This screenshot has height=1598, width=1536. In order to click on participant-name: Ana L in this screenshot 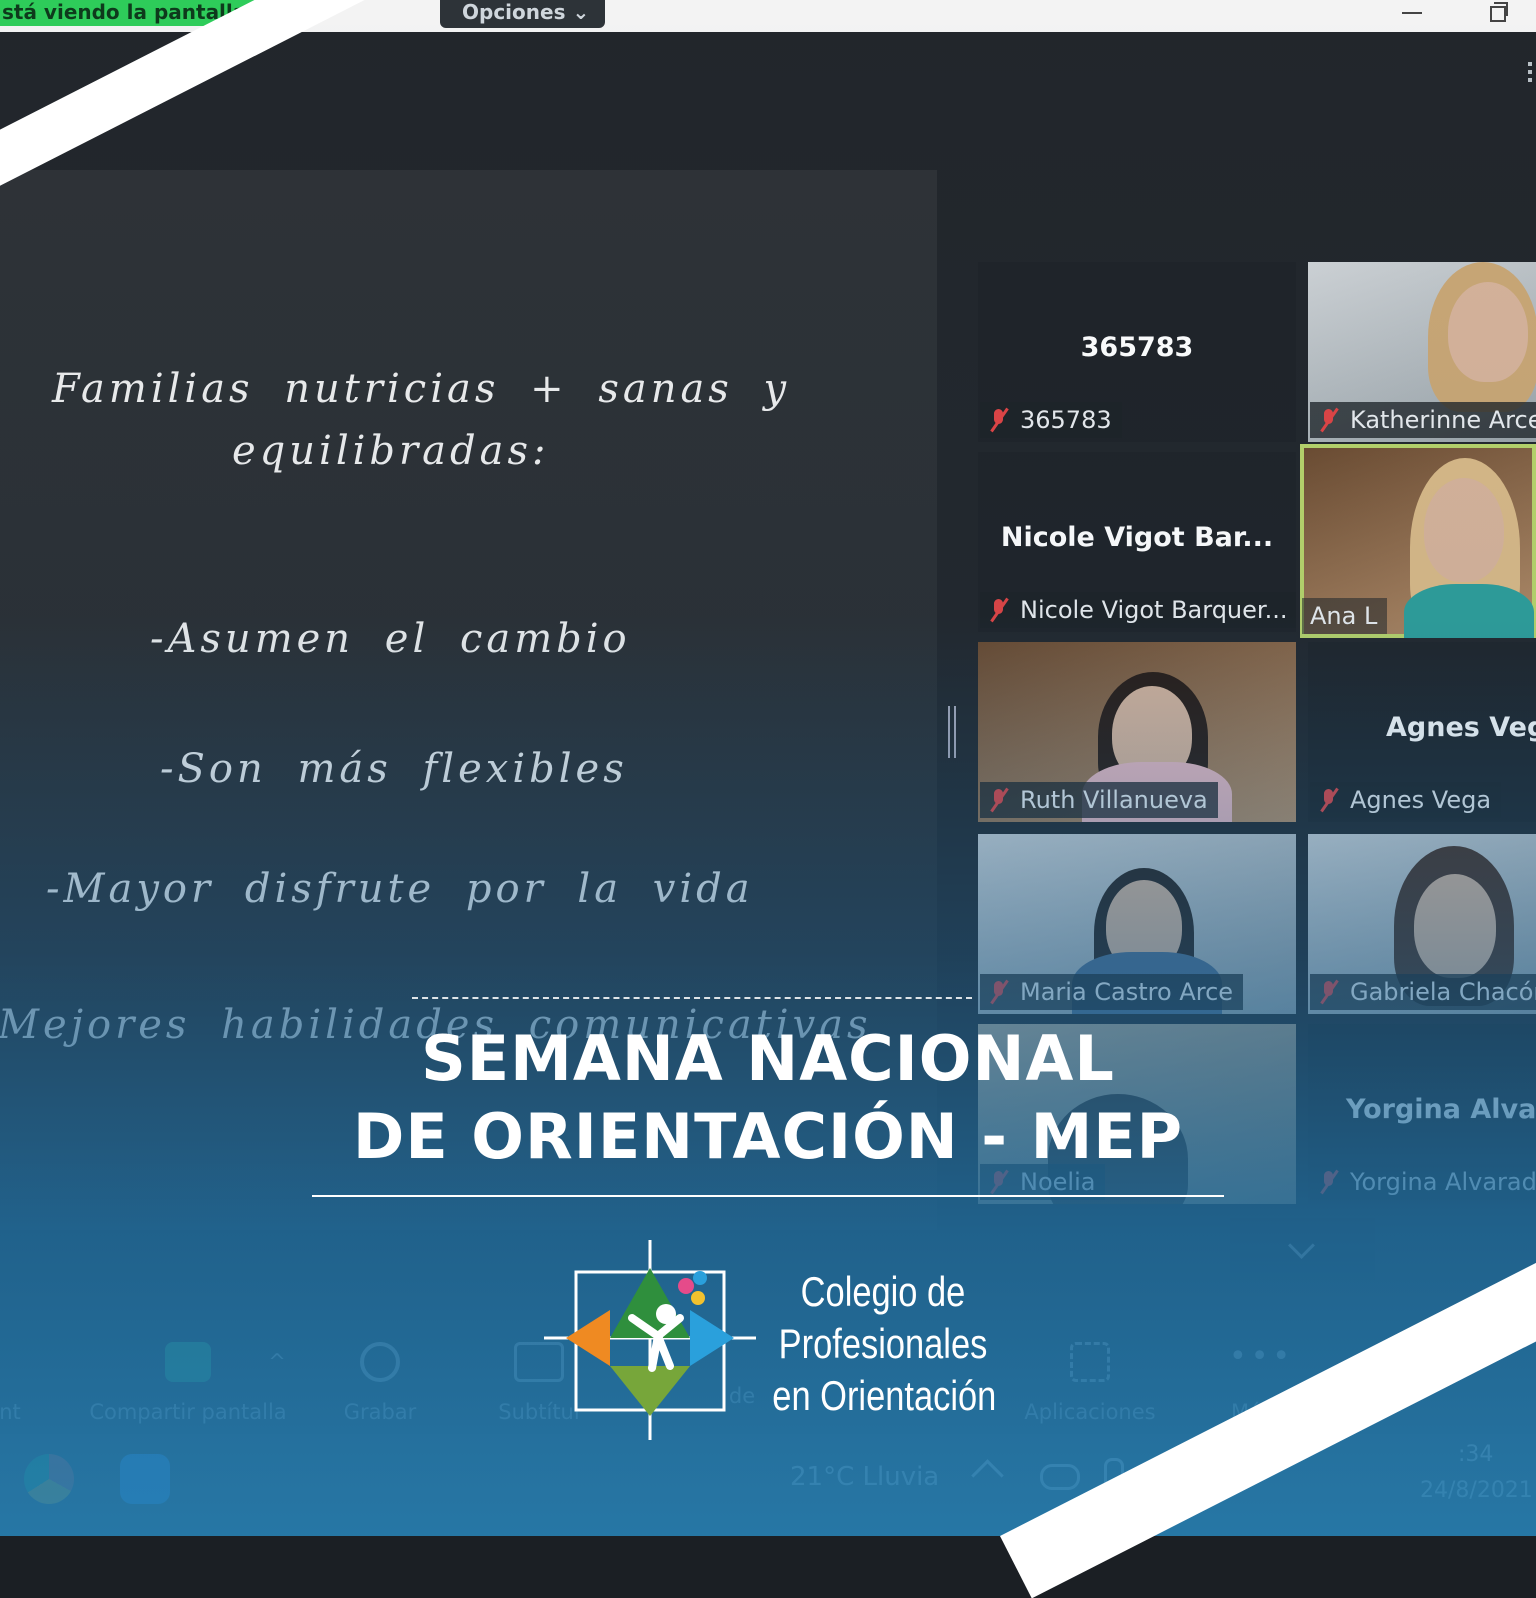, I will do `click(1344, 616)`.